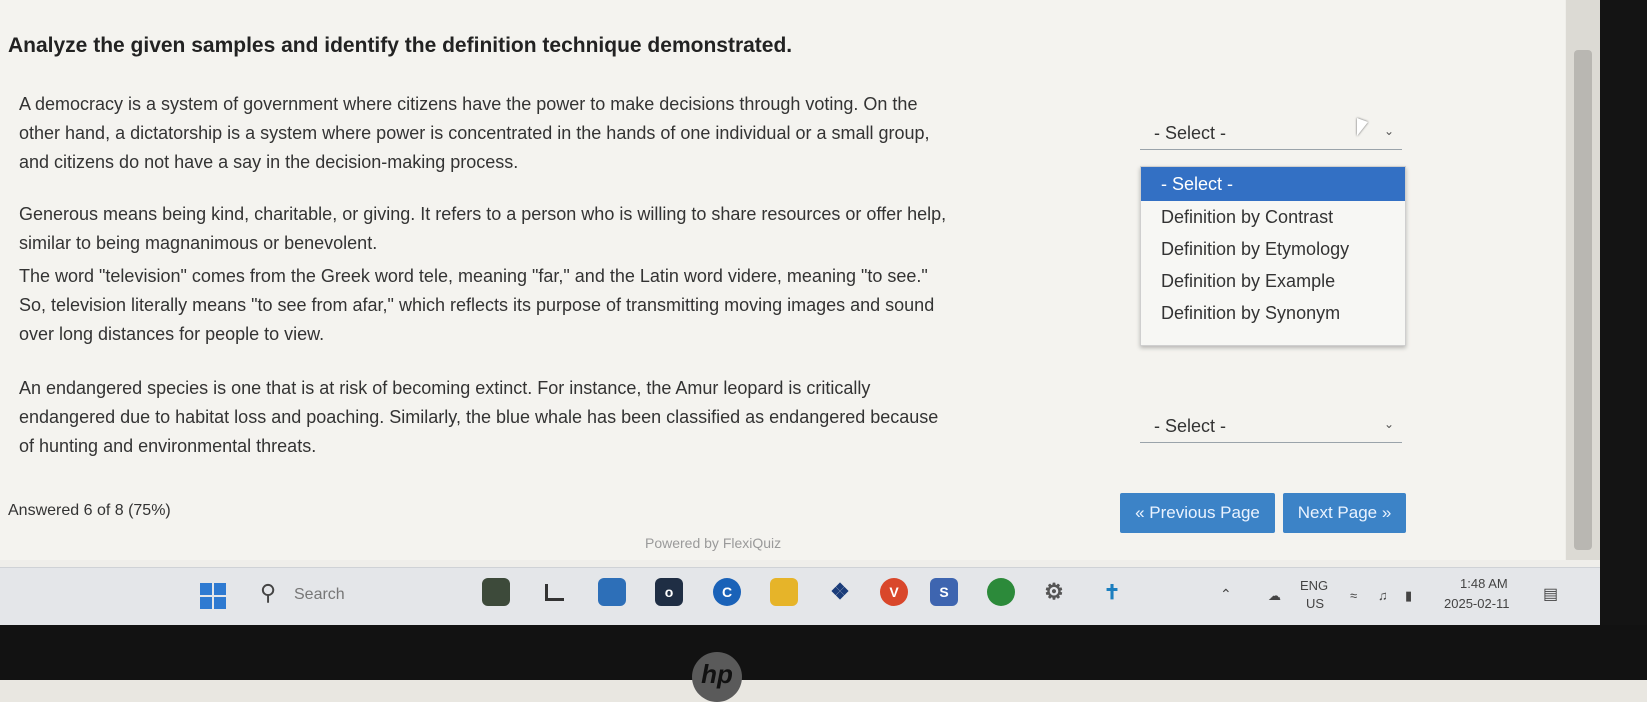  Describe the element at coordinates (1273, 249) in the screenshot. I see `dropdown-option-etymology: Definition by Etymology` at that location.